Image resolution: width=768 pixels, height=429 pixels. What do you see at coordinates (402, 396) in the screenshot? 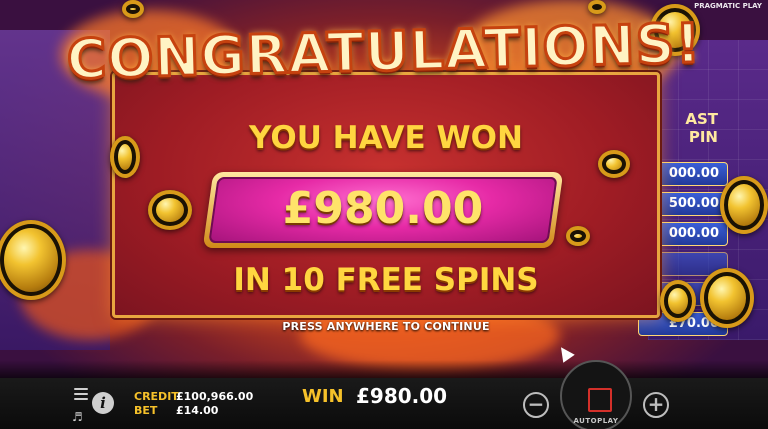
I see `win-value: £980.00` at bounding box center [402, 396].